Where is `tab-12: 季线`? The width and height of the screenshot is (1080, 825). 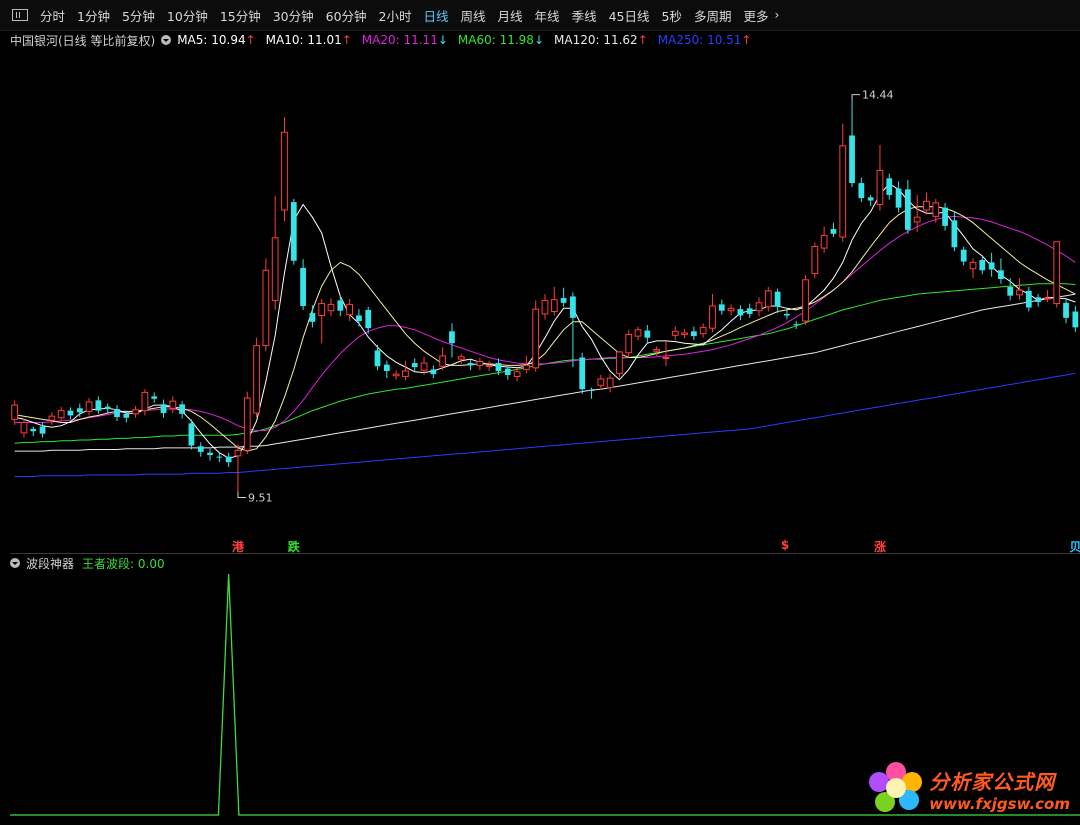
tab-12: 季线 is located at coordinates (584, 15).